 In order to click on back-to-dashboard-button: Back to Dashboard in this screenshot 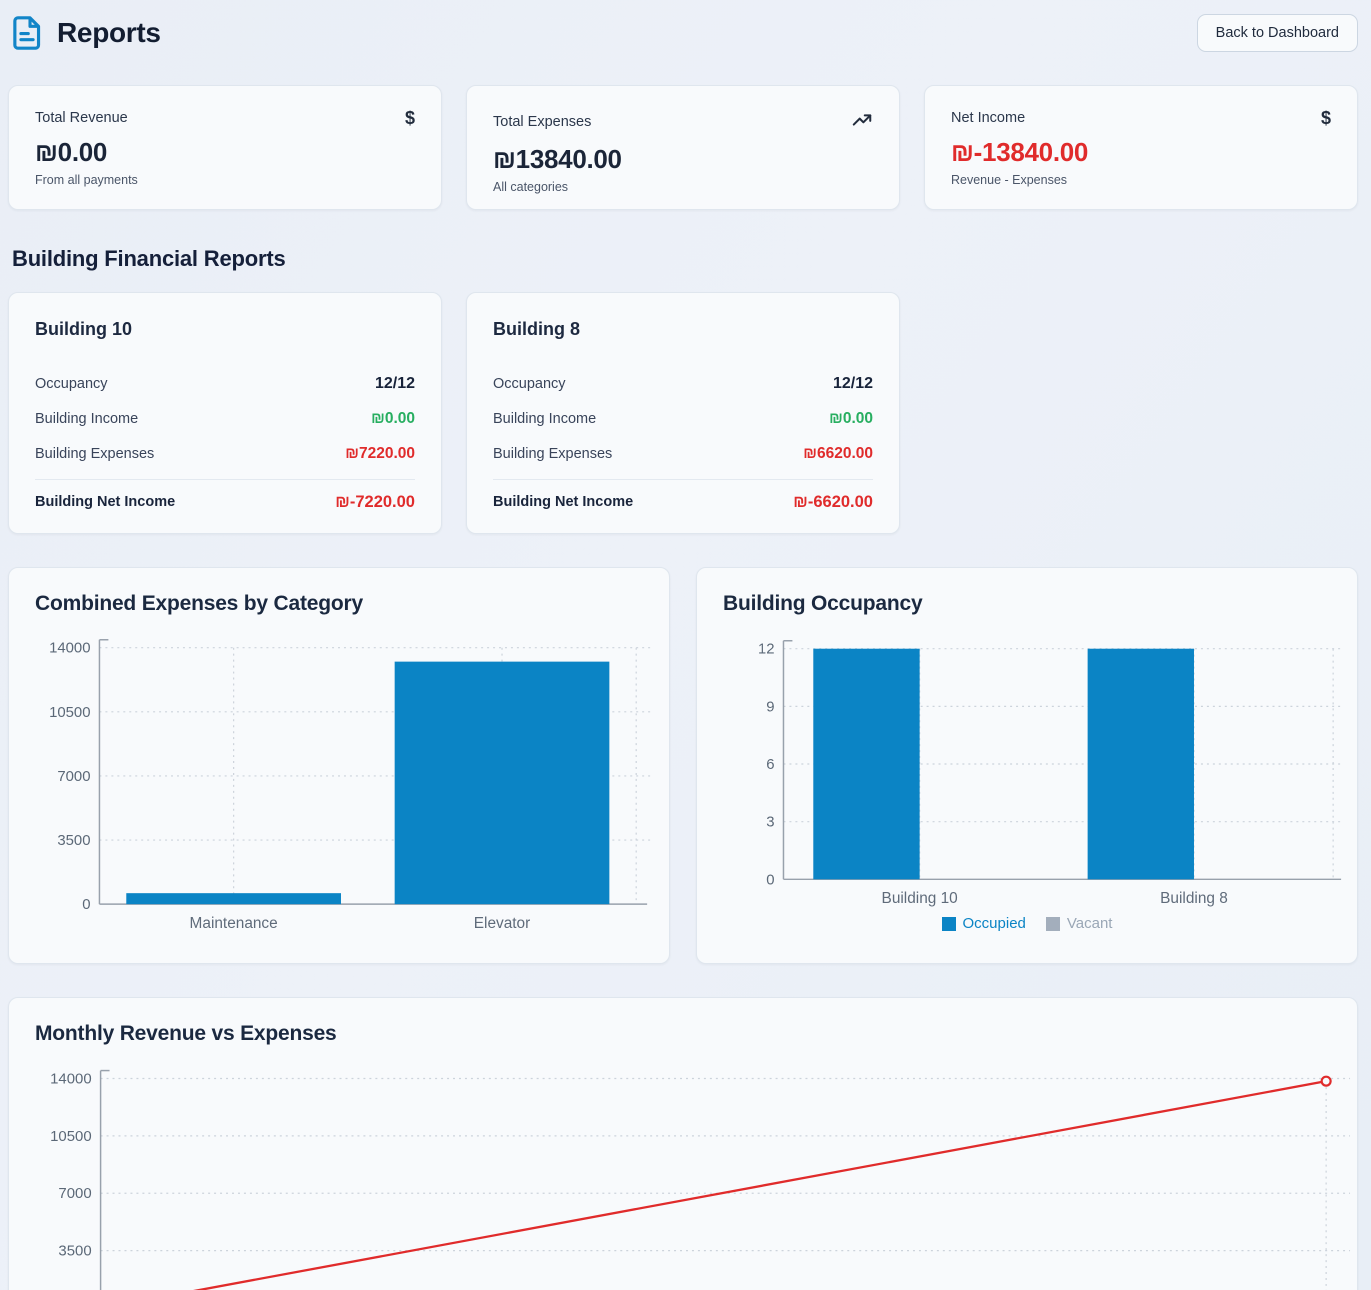, I will do `click(1277, 33)`.